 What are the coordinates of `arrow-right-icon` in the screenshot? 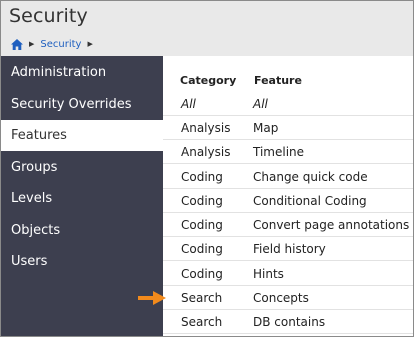 It's located at (152, 299).